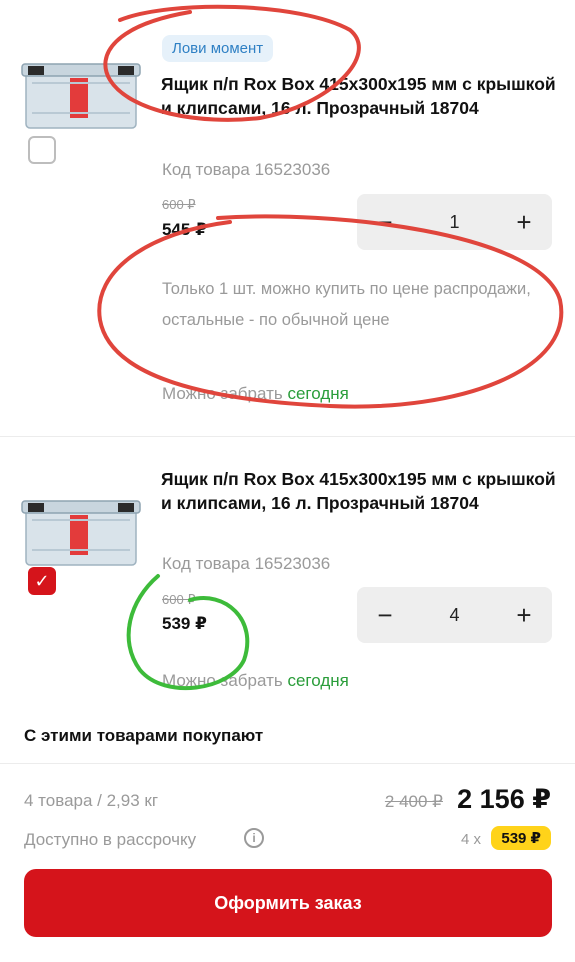 The width and height of the screenshot is (575, 962). I want to click on quantity-stepper: − 1 +, so click(454, 222).